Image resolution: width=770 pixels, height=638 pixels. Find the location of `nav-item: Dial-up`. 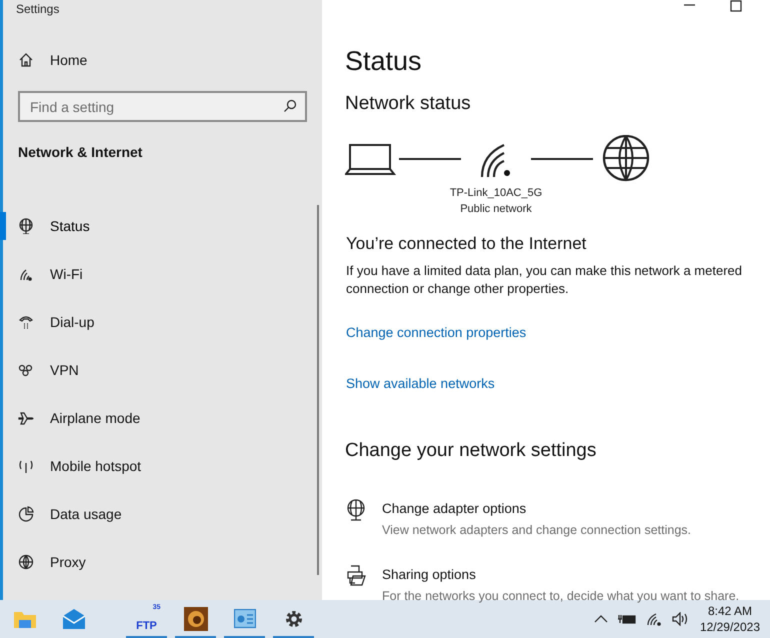

nav-item: Dial-up is located at coordinates (72, 322).